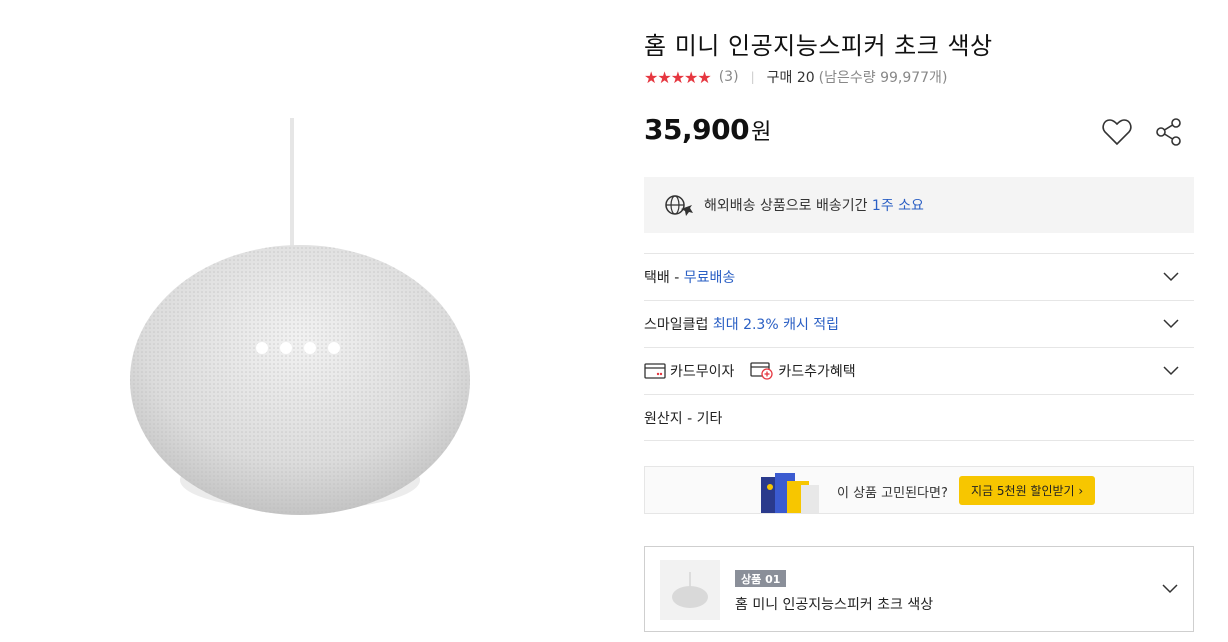 This screenshot has width=1228, height=642. I want to click on rating-stars: ★★★★★, so click(678, 77).